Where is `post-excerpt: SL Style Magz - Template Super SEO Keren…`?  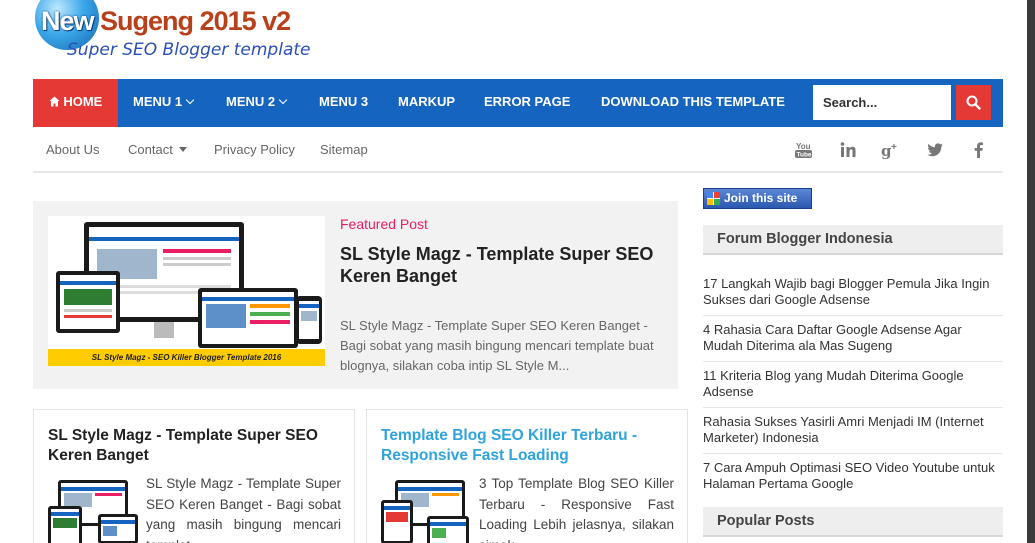 post-excerpt: SL Style Magz - Template Super SEO Keren… is located at coordinates (243, 509).